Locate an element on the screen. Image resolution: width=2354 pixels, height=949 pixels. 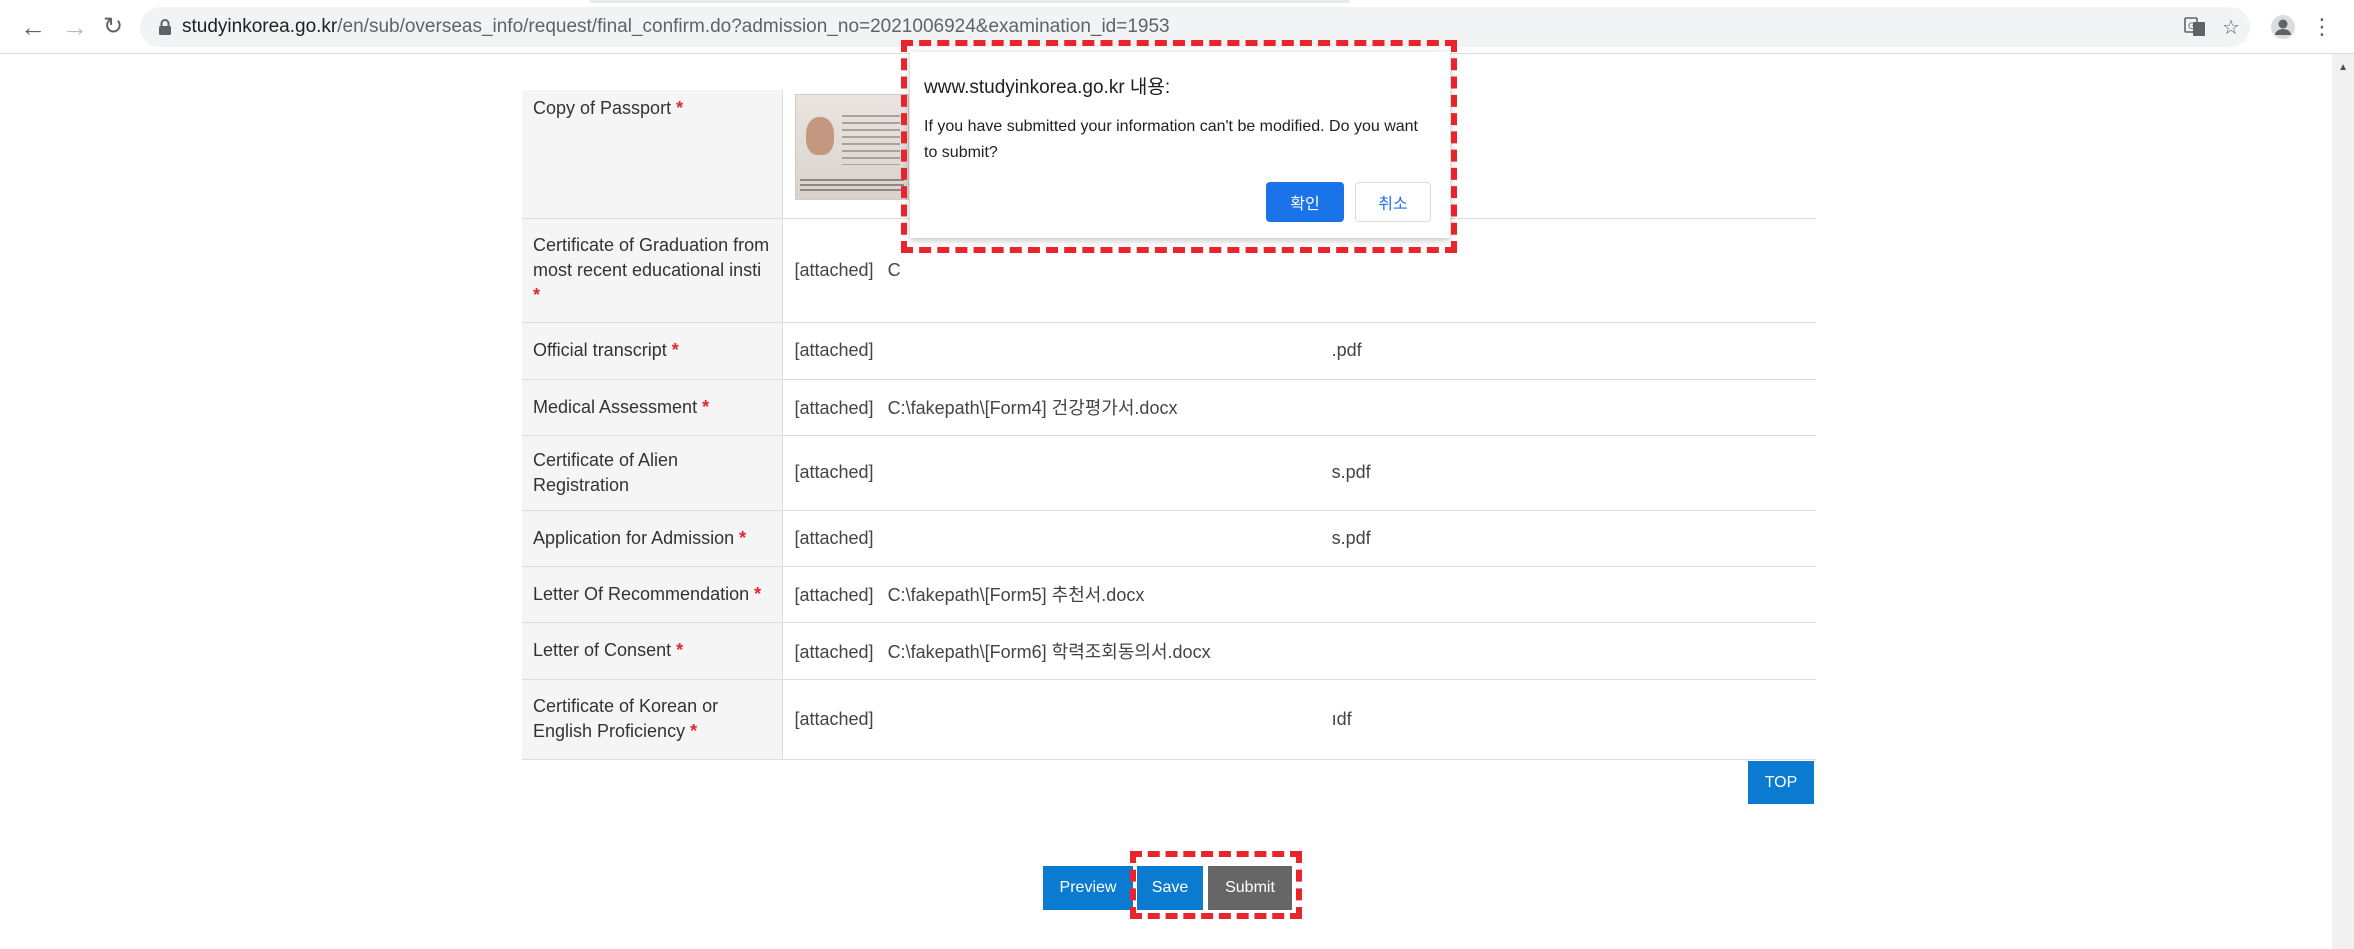
highlight-save-submit is located at coordinates (1216, 885).